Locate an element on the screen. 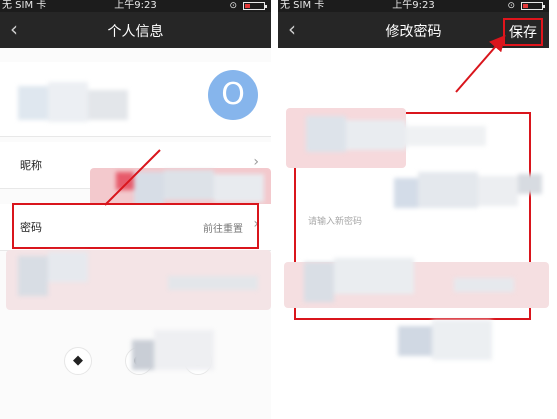 Image resolution: width=557 pixels, height=419 pixels. annotation-arrow-line is located at coordinates (132, 177).